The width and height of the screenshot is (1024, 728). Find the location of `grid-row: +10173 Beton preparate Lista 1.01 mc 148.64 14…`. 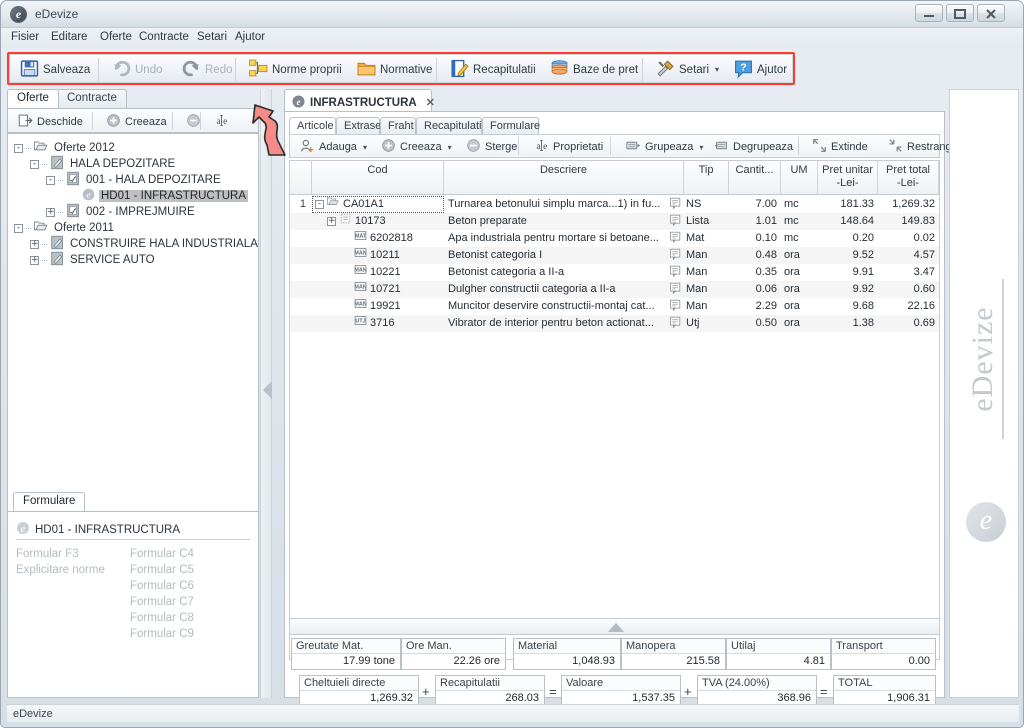

grid-row: +10173 Beton preparate Lista 1.01 mc 148.64 14… is located at coordinates (614, 221).